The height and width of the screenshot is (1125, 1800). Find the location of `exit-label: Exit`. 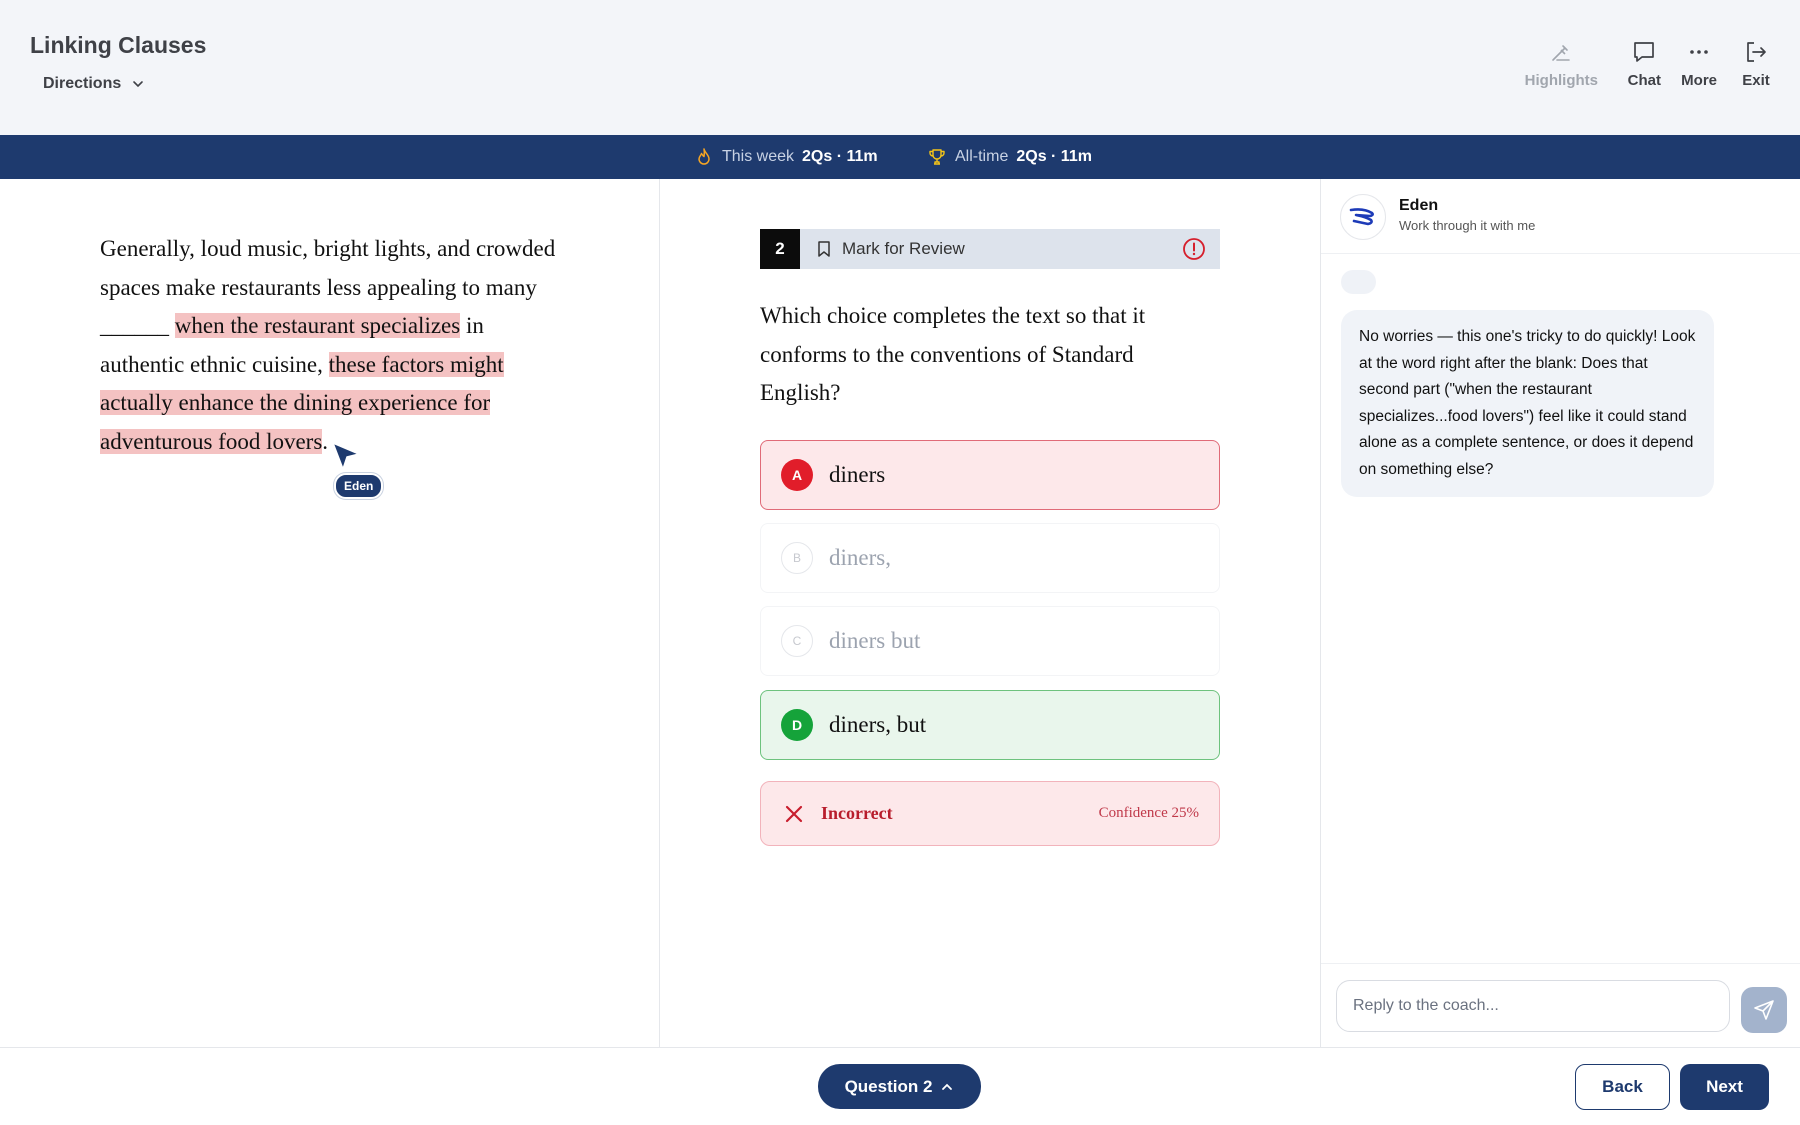

exit-label: Exit is located at coordinates (1756, 80).